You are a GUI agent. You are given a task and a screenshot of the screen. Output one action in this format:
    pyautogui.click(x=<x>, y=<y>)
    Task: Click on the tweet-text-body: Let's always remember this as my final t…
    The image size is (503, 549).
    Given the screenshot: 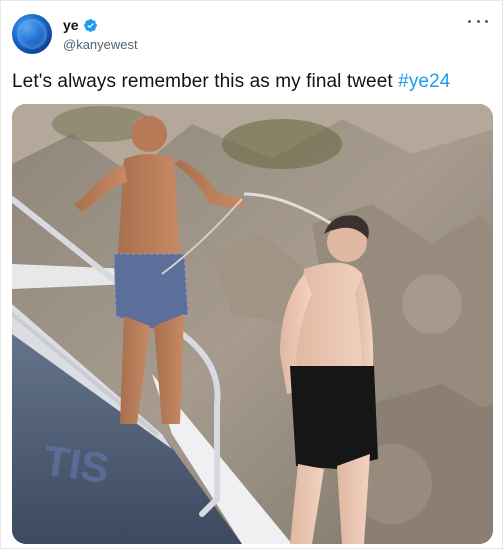 What is the action you would take?
    pyautogui.click(x=205, y=81)
    